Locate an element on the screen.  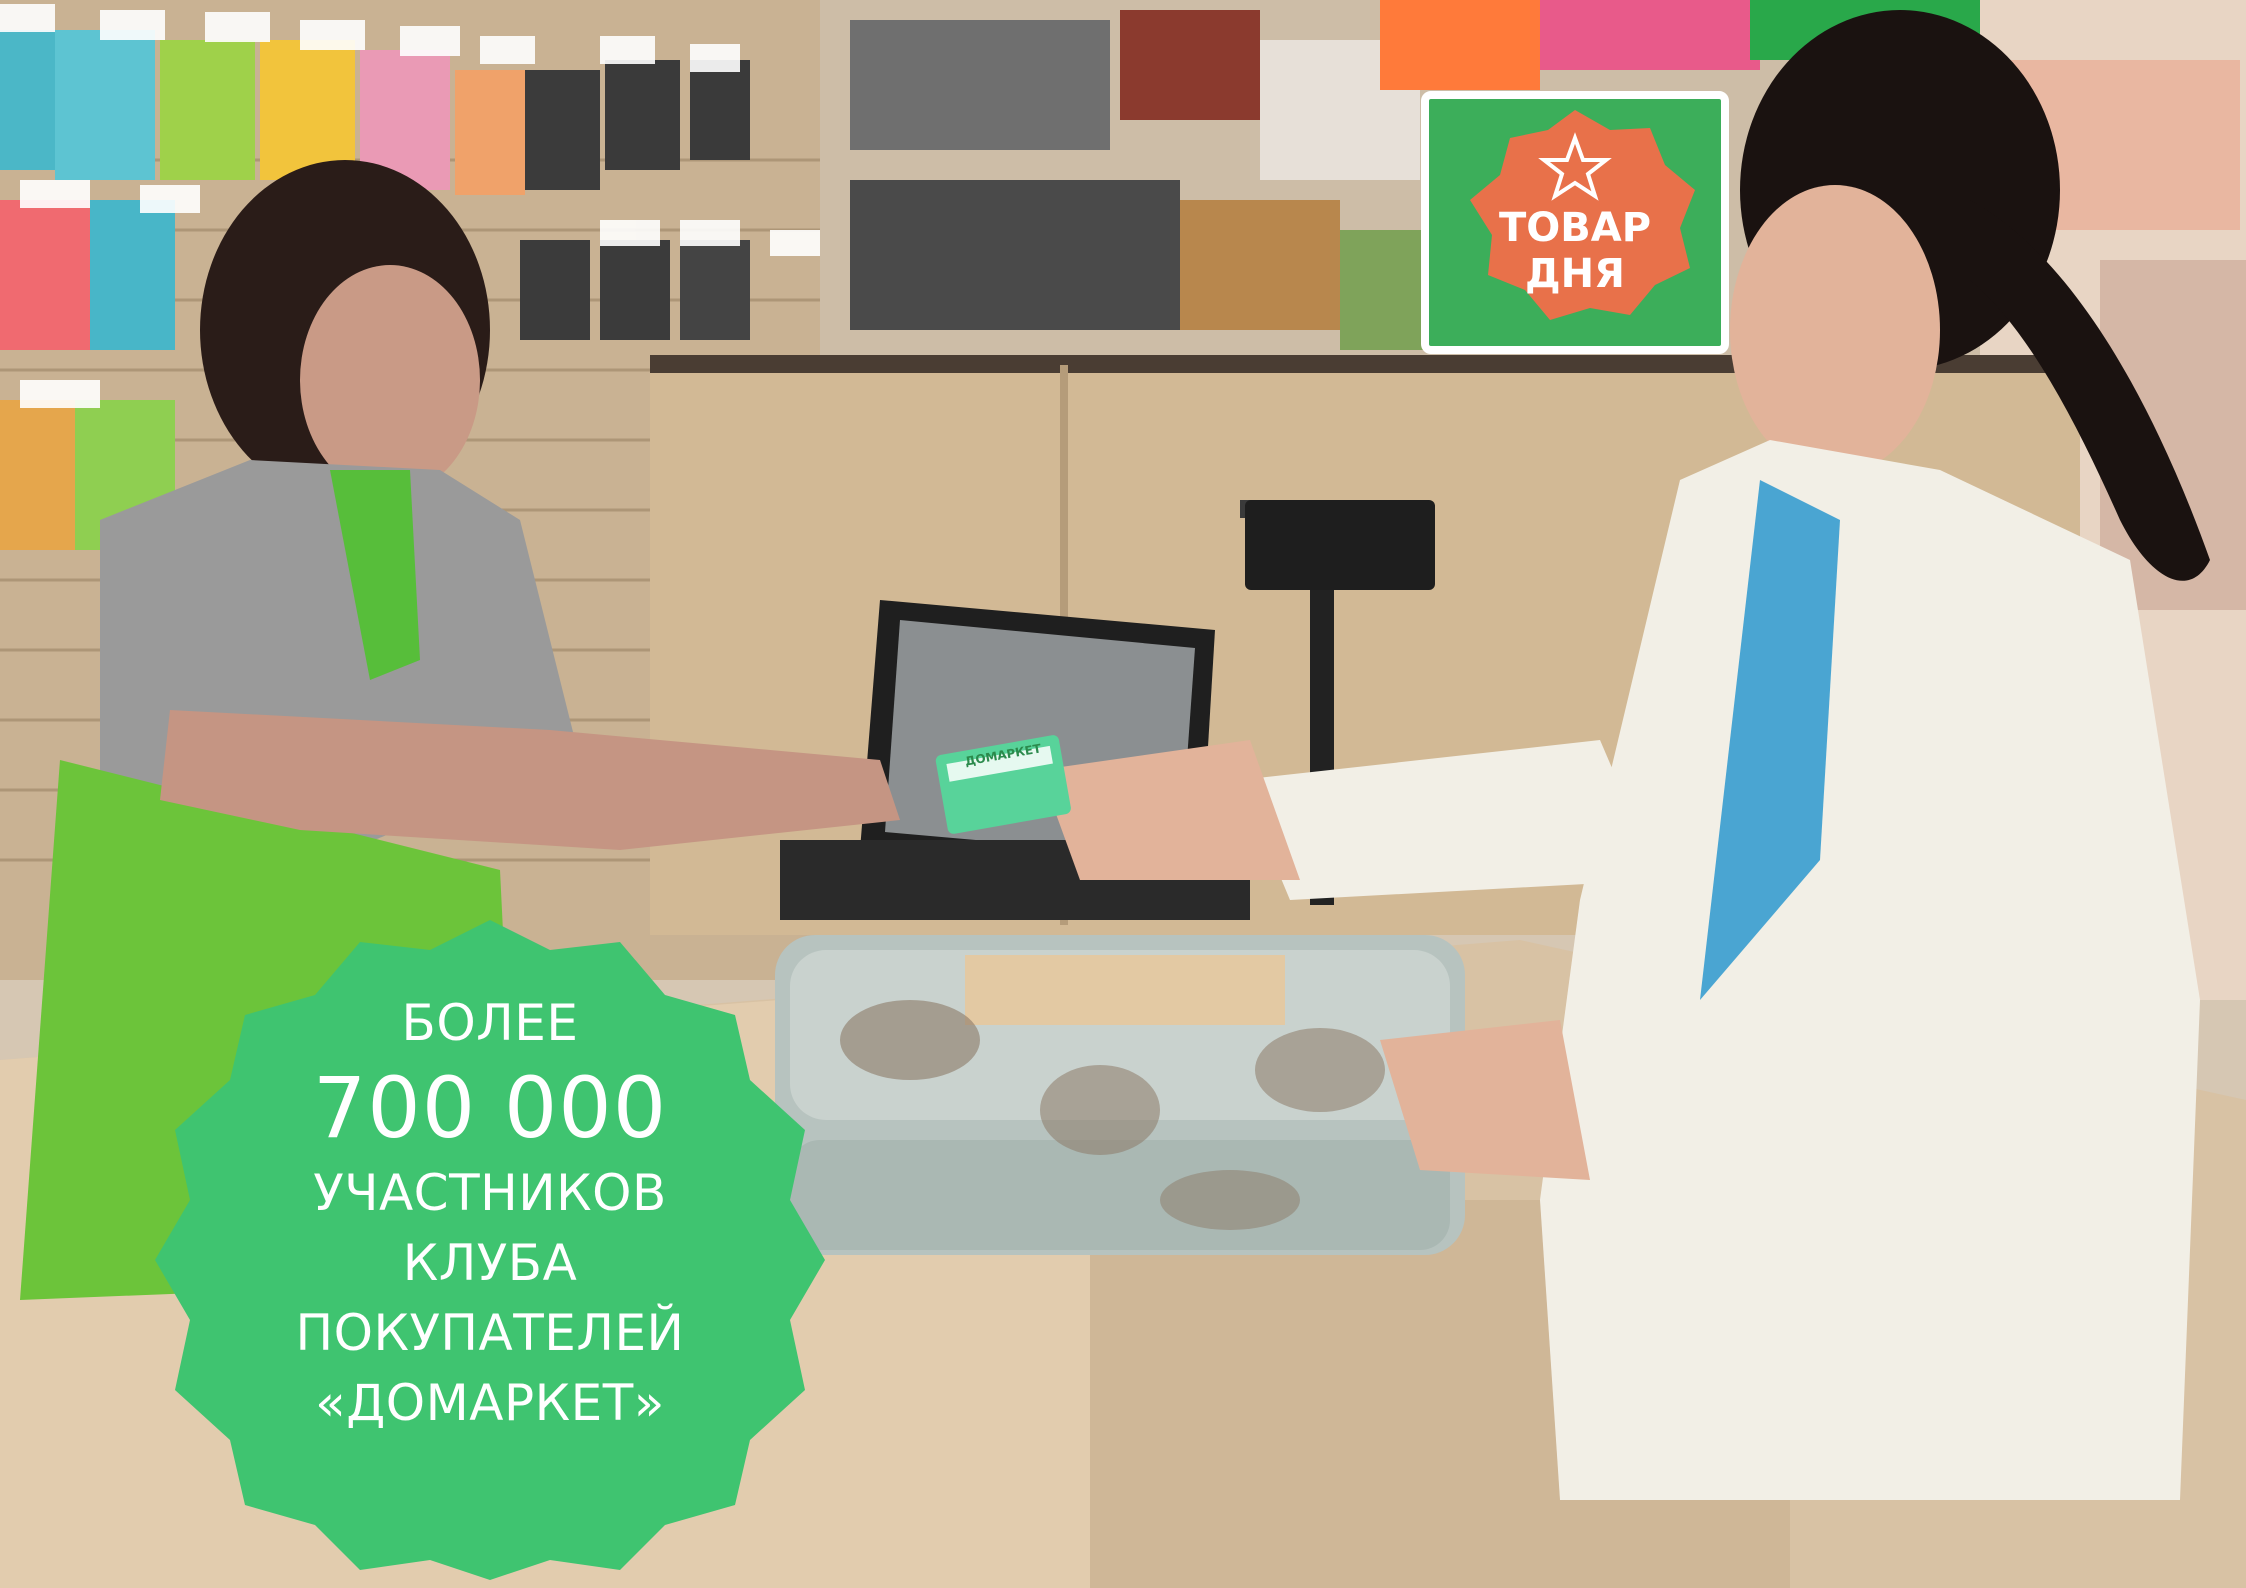
blanket-package is located at coordinates (1120, 1095).